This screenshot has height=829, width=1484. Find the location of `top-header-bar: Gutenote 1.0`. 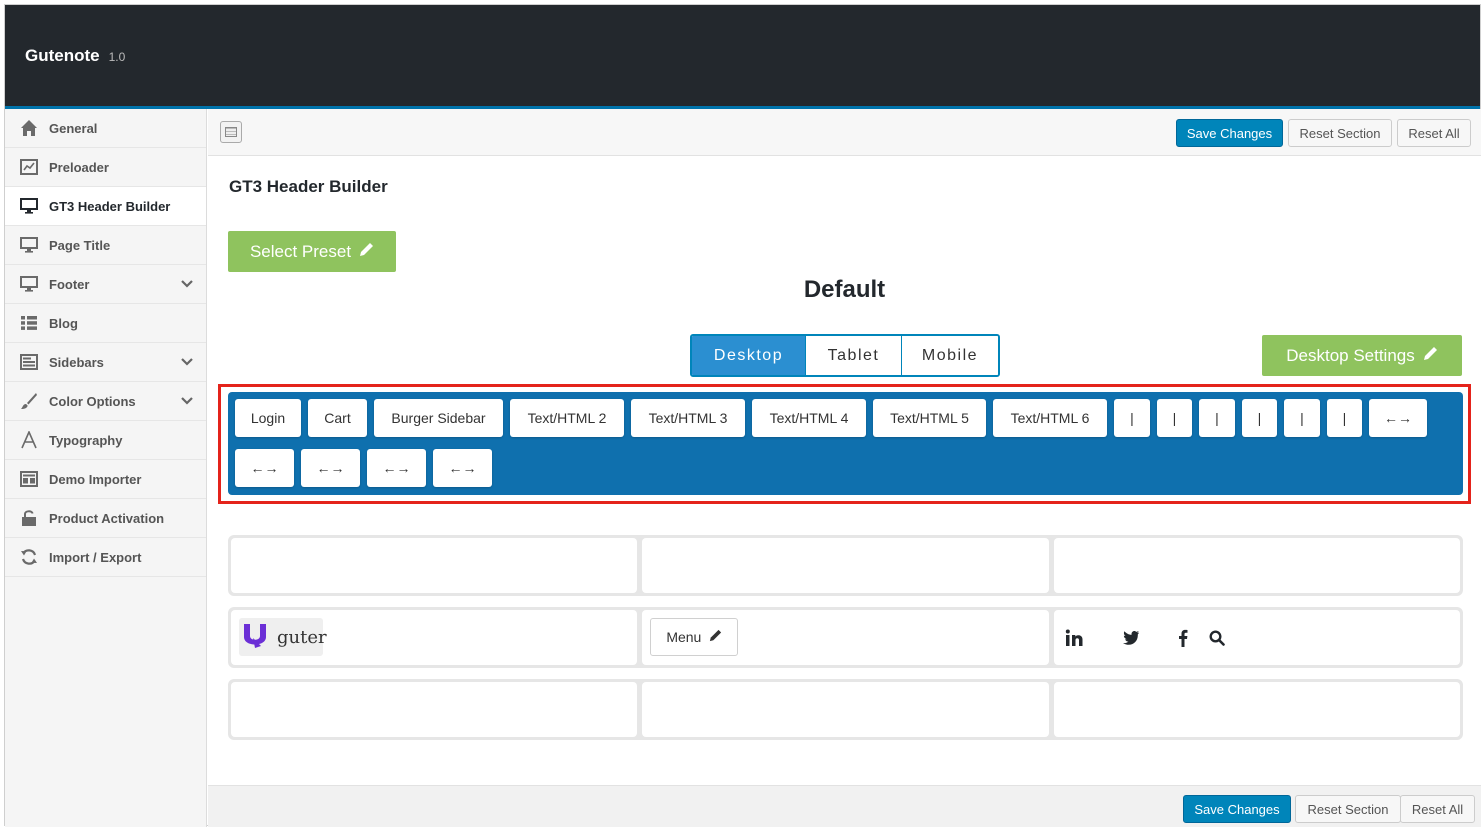

top-header-bar: Gutenote 1.0 is located at coordinates (742, 57).